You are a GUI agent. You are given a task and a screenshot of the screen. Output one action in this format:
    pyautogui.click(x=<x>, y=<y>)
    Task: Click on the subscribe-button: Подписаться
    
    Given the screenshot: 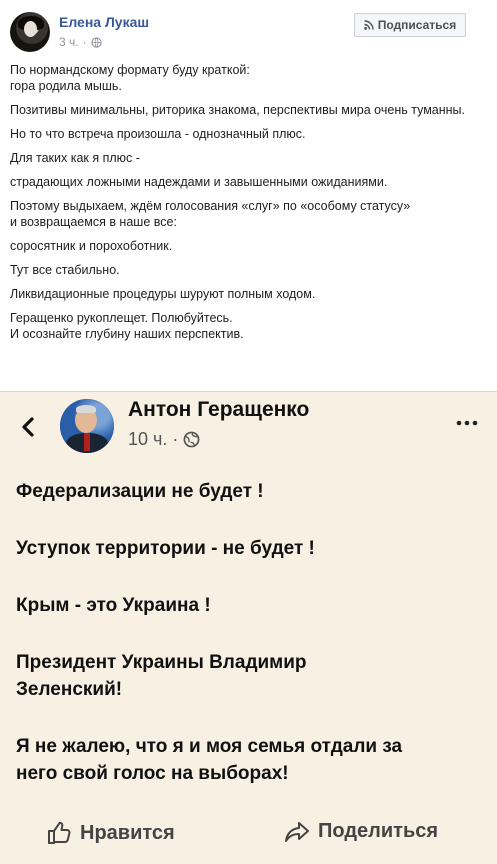 What is the action you would take?
    pyautogui.click(x=410, y=25)
    